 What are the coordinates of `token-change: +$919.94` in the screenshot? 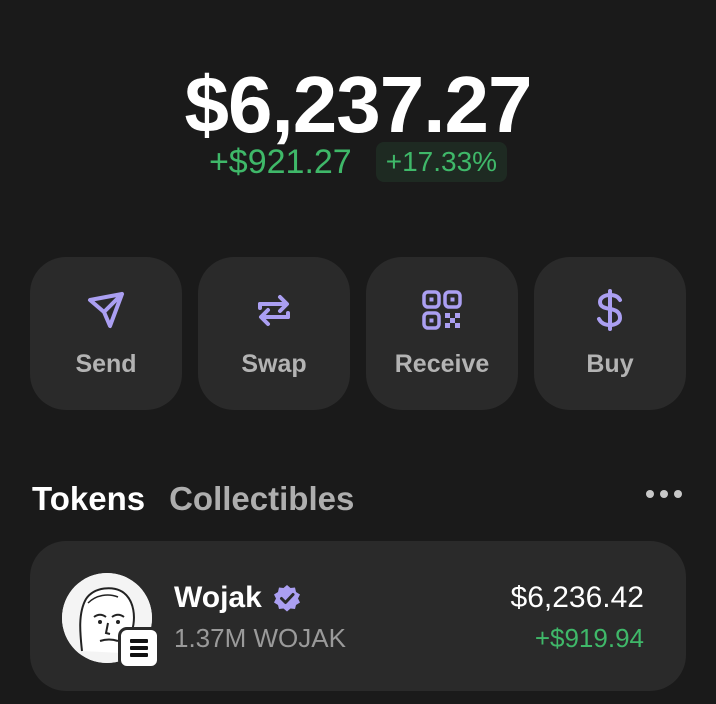 It's located at (589, 638).